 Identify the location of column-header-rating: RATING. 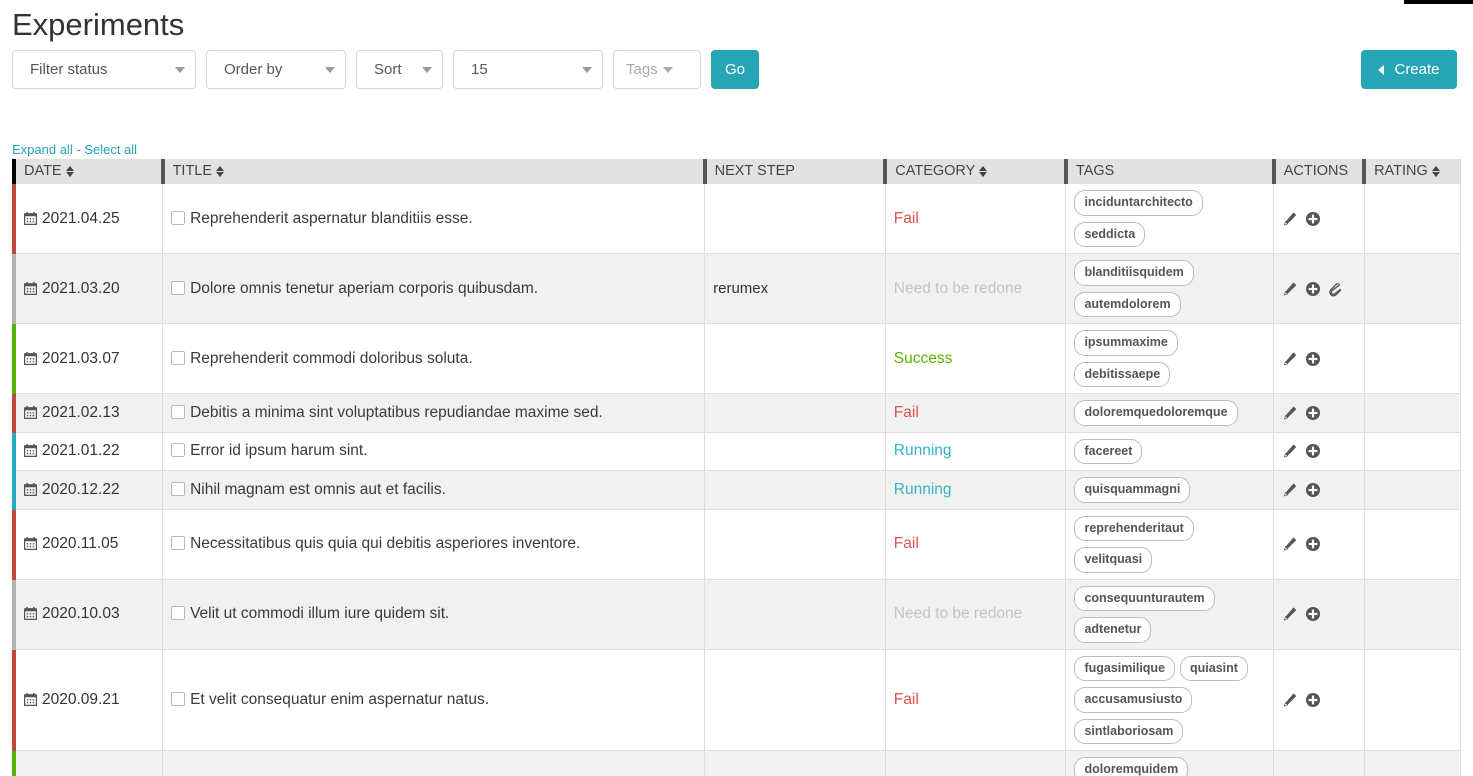
(1412, 171).